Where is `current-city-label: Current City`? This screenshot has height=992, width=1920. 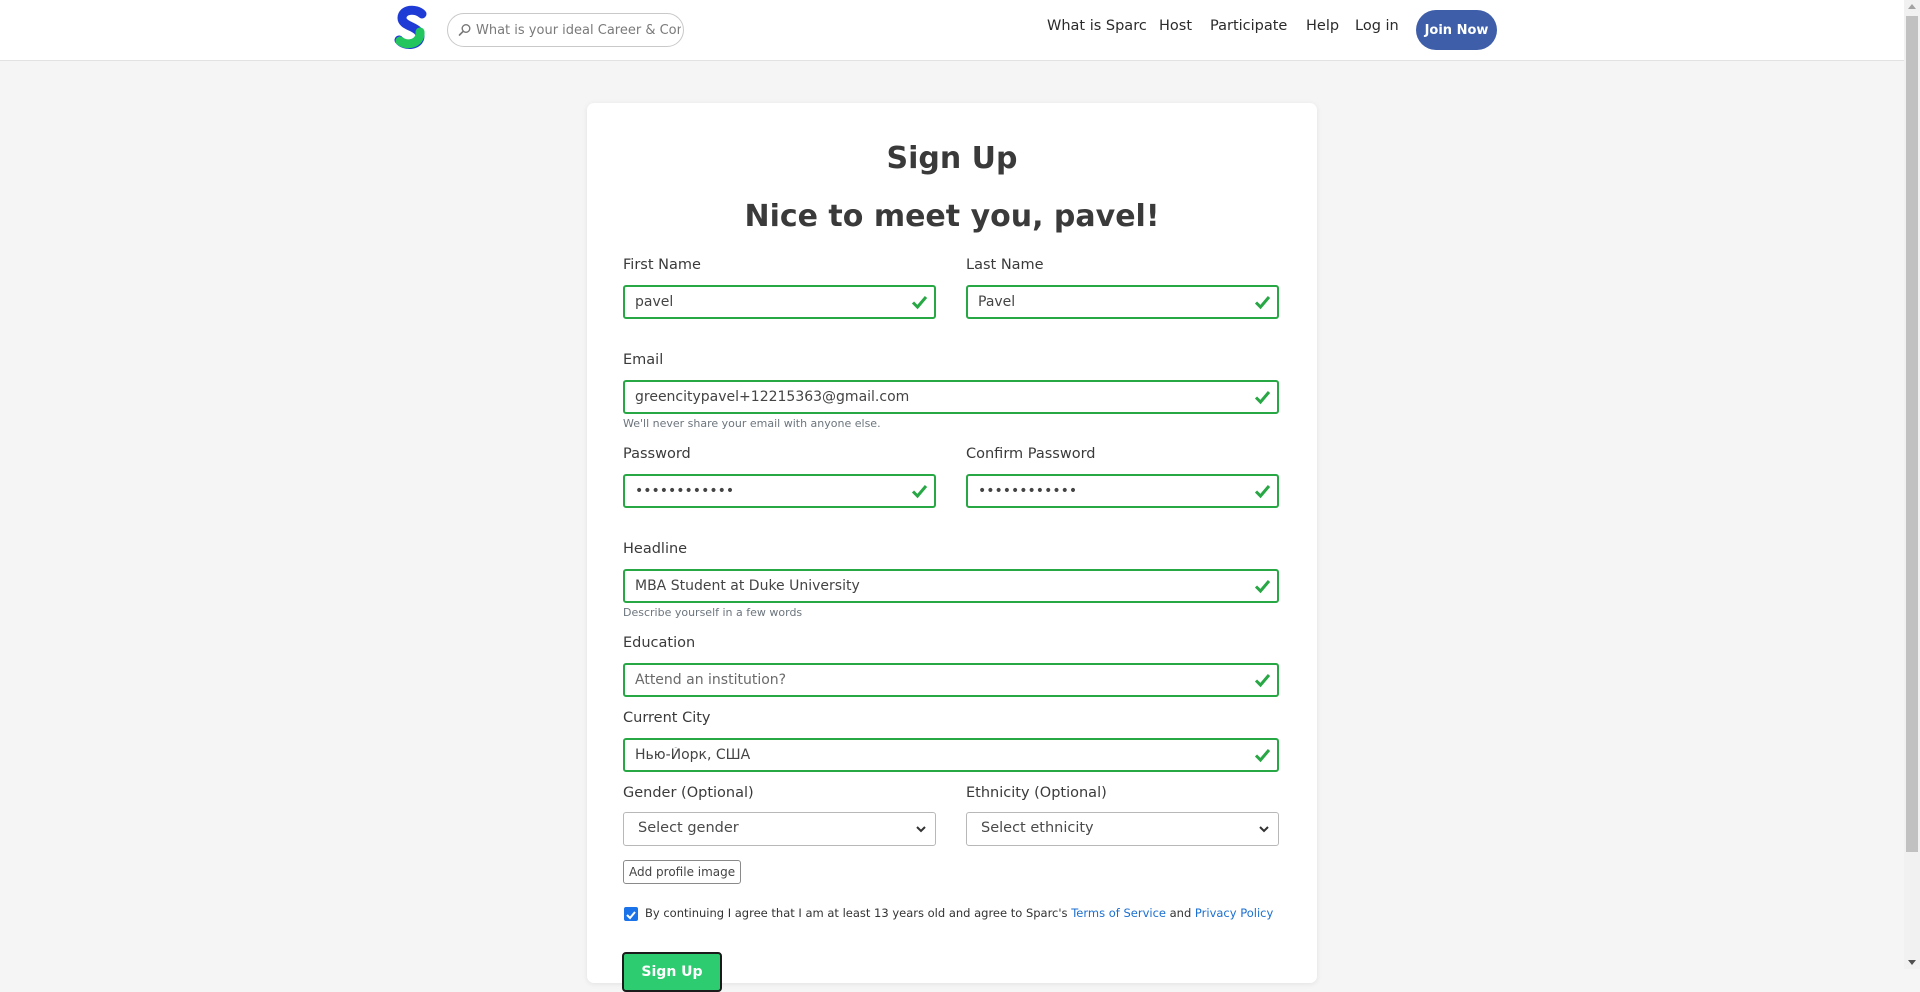
current-city-label: Current City is located at coordinates (667, 718).